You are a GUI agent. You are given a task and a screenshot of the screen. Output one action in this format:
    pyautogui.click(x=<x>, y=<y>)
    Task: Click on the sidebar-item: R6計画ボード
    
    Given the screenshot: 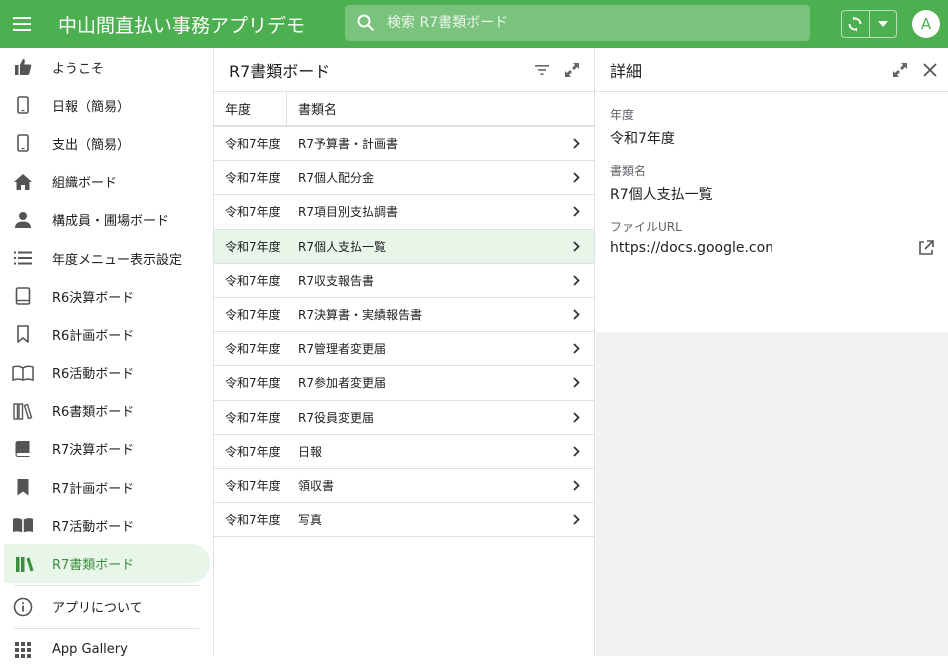 What is the action you would take?
    pyautogui.click(x=106, y=334)
    